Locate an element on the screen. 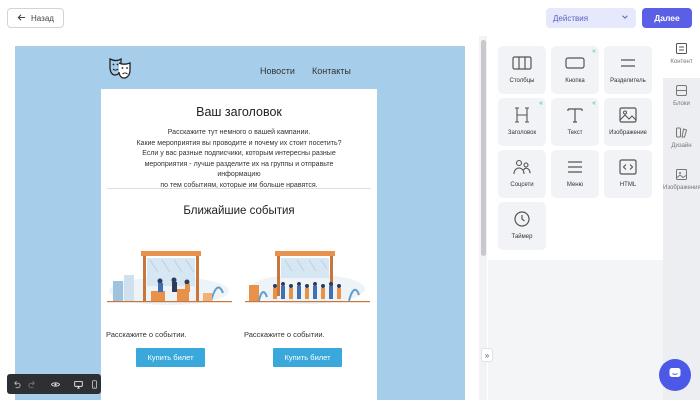 The image size is (700, 400). mobile-view-icon is located at coordinates (94, 384).